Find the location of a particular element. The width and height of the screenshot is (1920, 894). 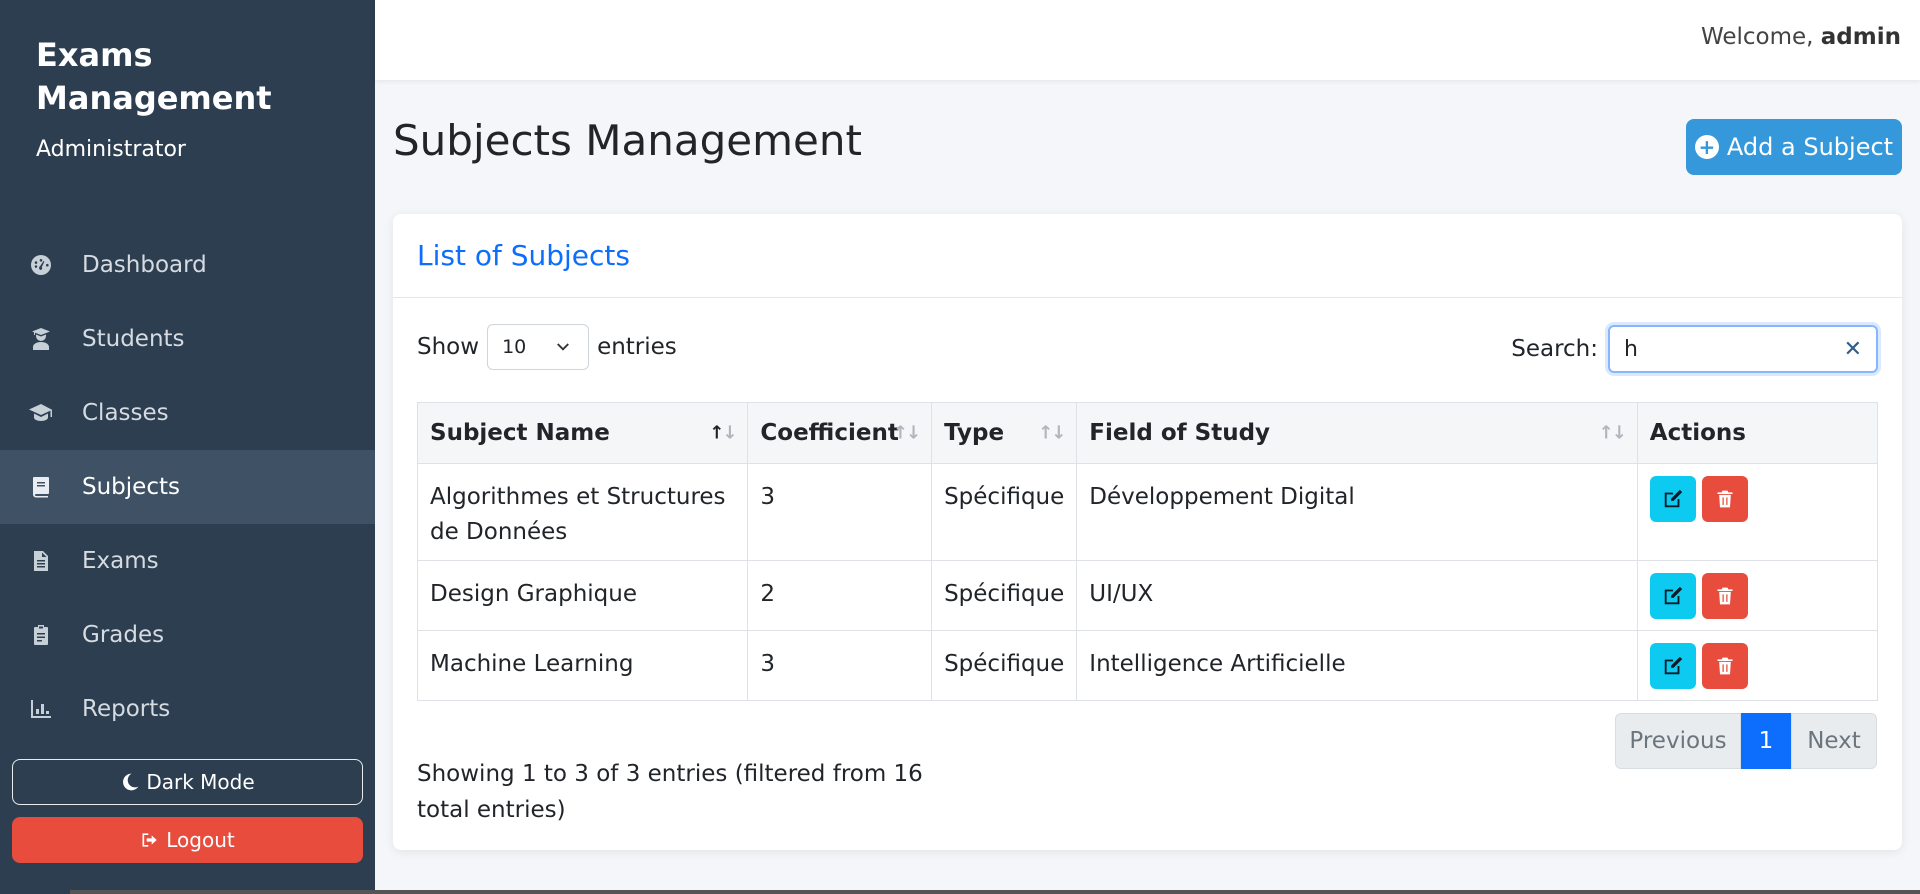

pagination: Previous 1 Next is located at coordinates (1746, 741).